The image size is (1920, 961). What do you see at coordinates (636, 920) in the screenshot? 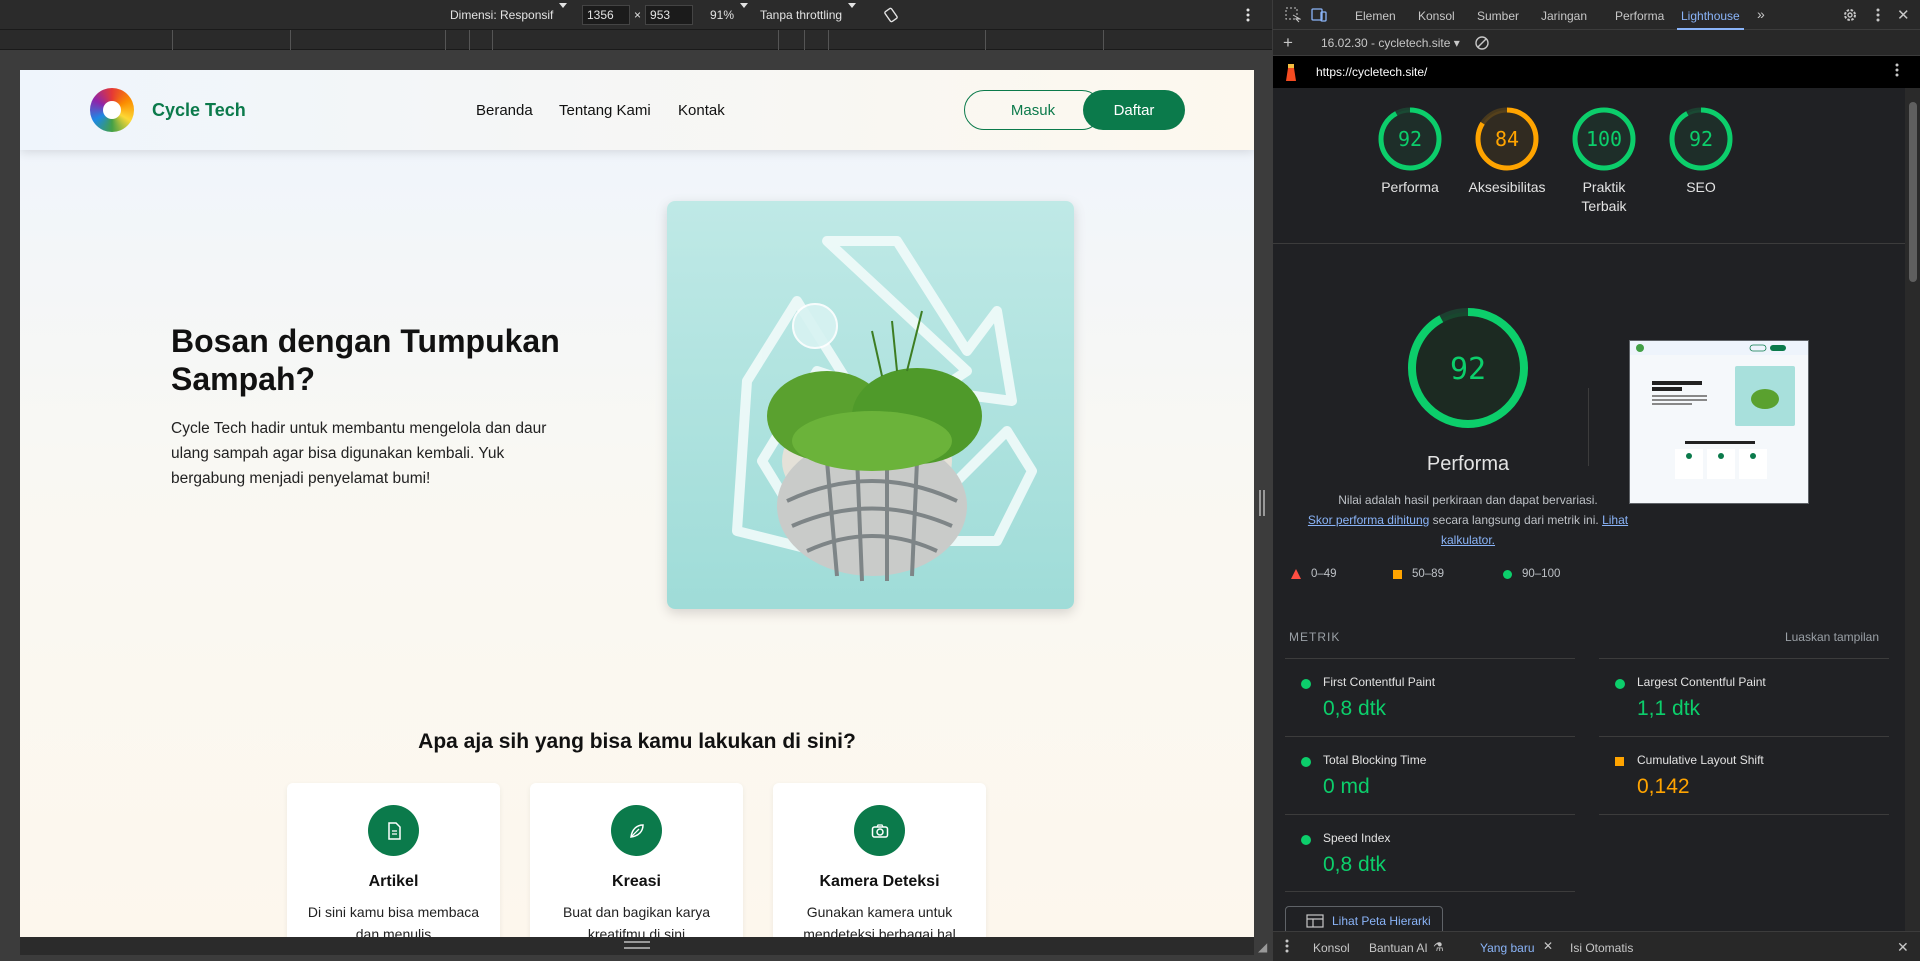
I see `card-description: Buat dan bagikan karya kreatifmu di sini` at bounding box center [636, 920].